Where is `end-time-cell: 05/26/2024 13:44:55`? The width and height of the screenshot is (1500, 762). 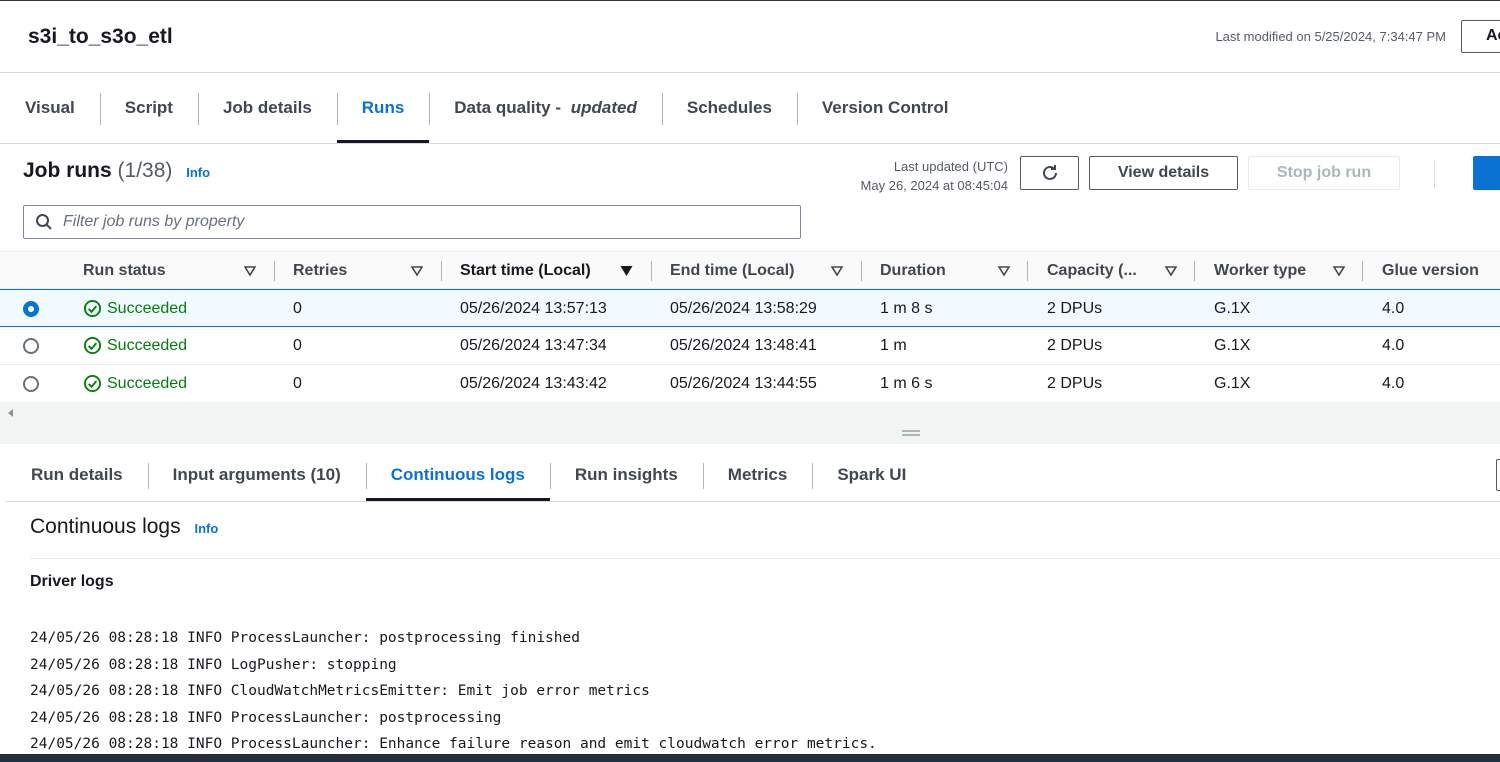
end-time-cell: 05/26/2024 13:44:55 is located at coordinates (743, 383).